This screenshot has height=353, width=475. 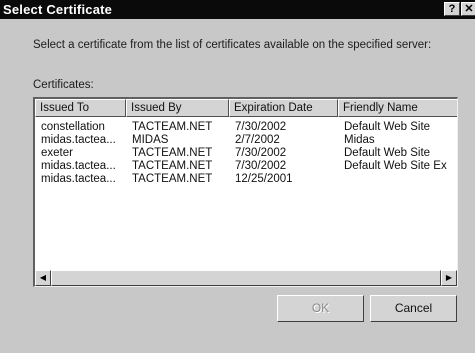 I want to click on close-button: ✕, so click(x=468, y=9).